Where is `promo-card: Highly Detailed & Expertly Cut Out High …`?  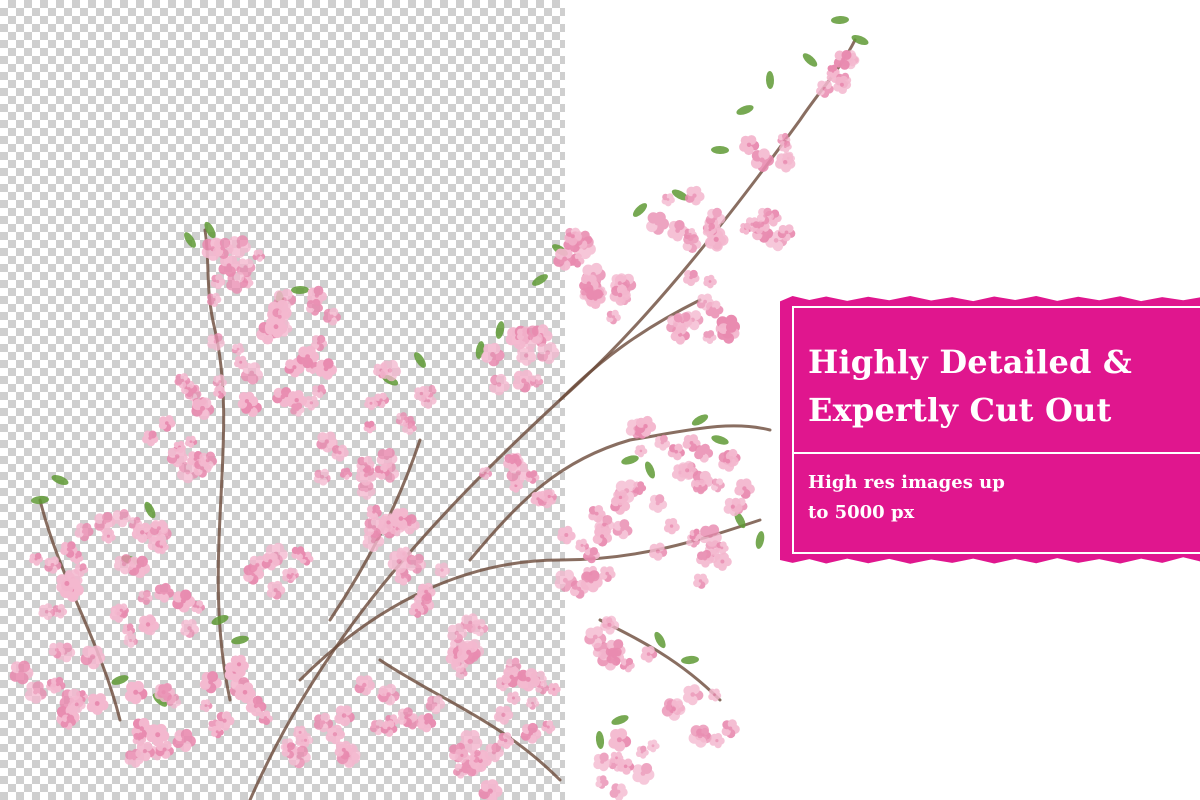 promo-card: Highly Detailed & Expertly Cut Out High … is located at coordinates (990, 430).